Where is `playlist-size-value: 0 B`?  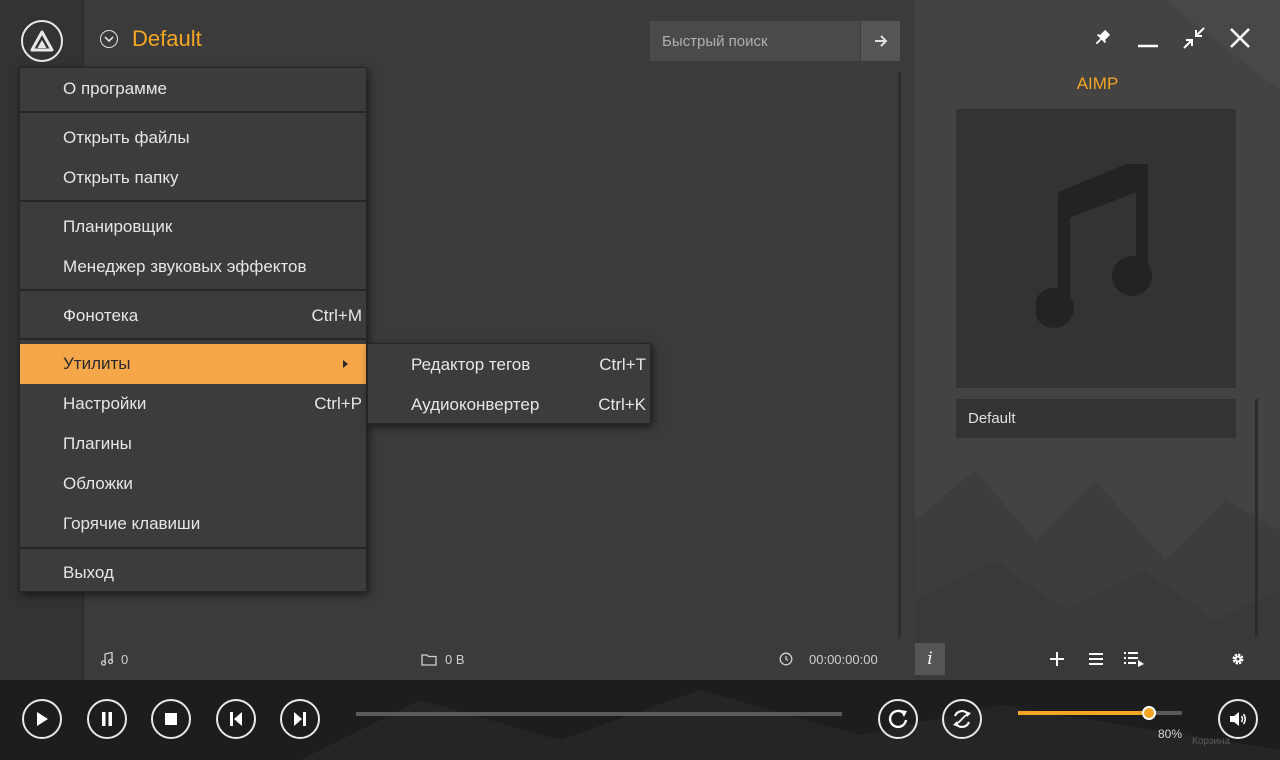 playlist-size-value: 0 B is located at coordinates (455, 659).